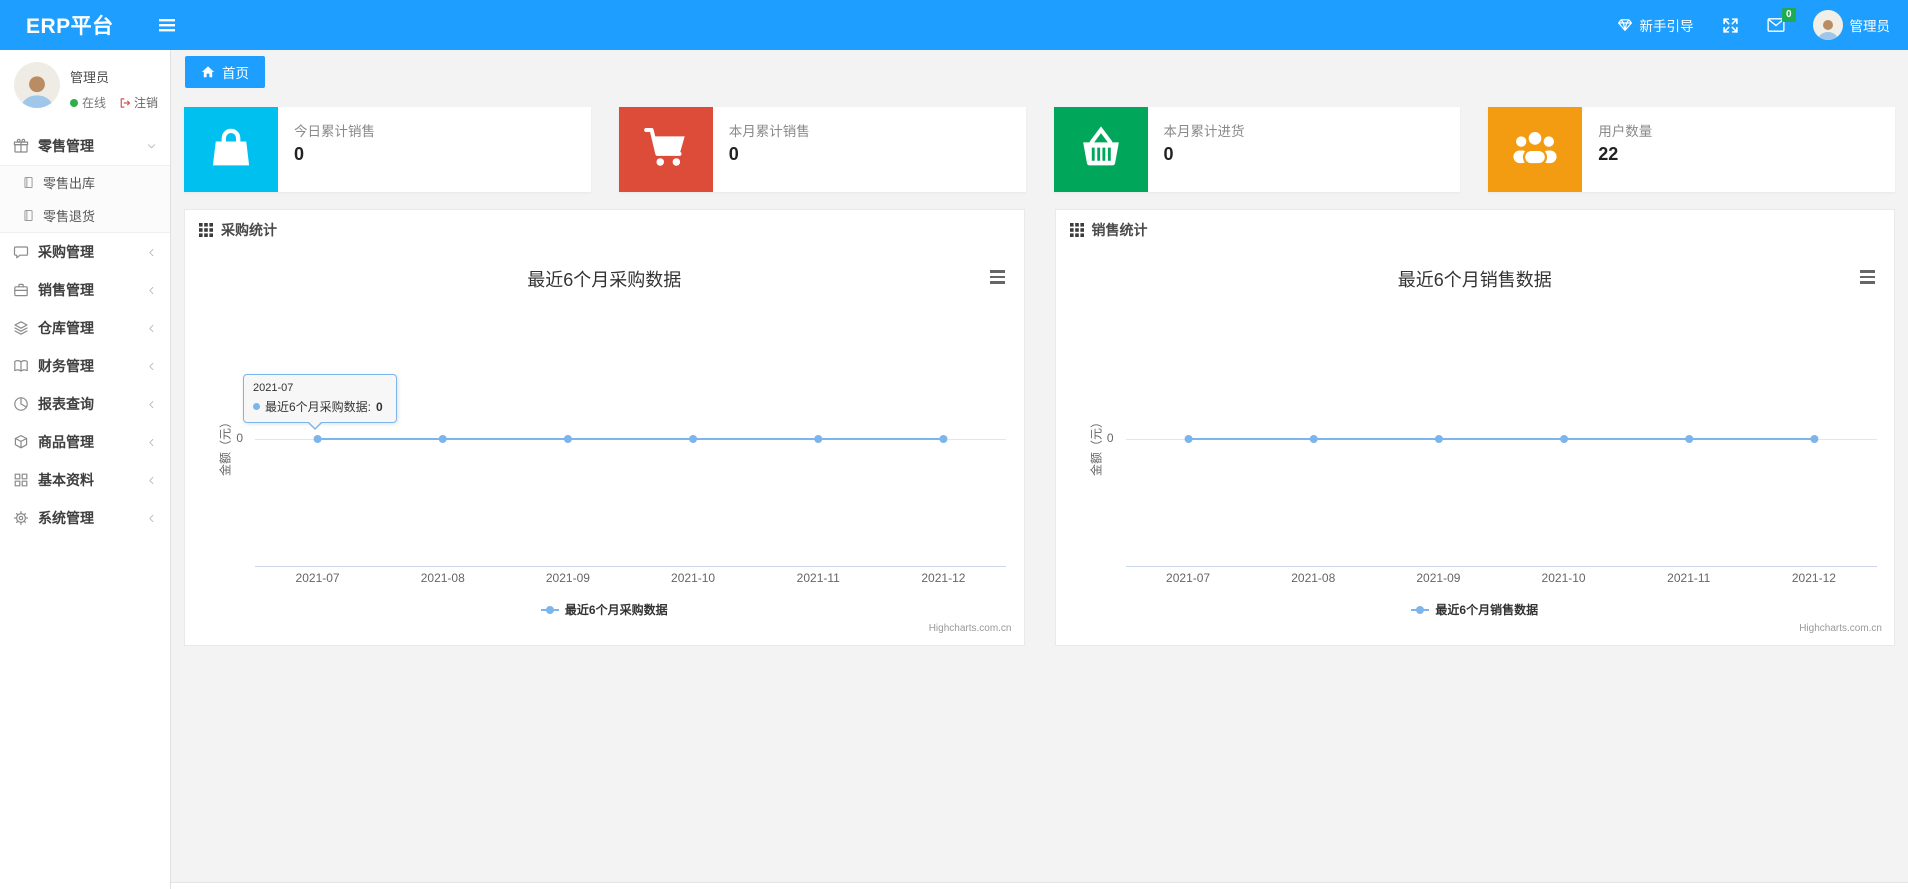  I want to click on messages-button: 0, so click(1781, 20).